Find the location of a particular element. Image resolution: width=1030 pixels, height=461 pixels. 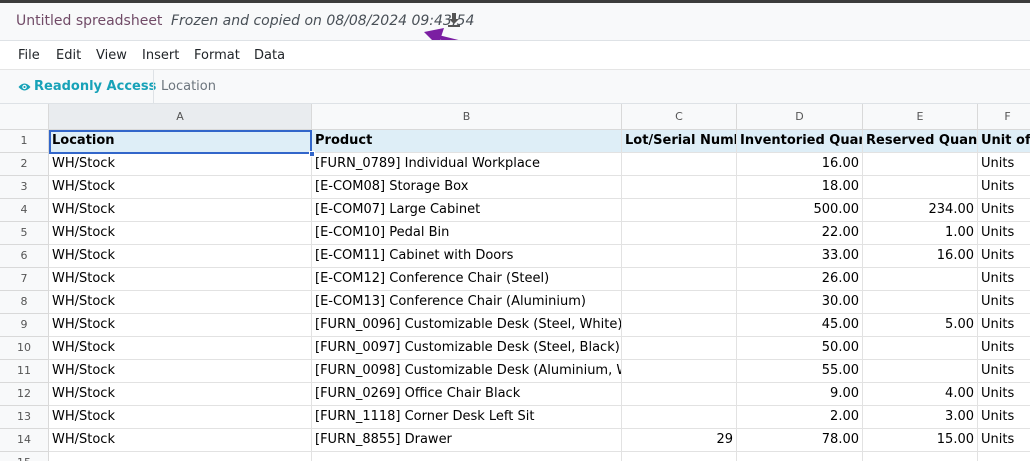

column-header-b: B is located at coordinates (467, 117).